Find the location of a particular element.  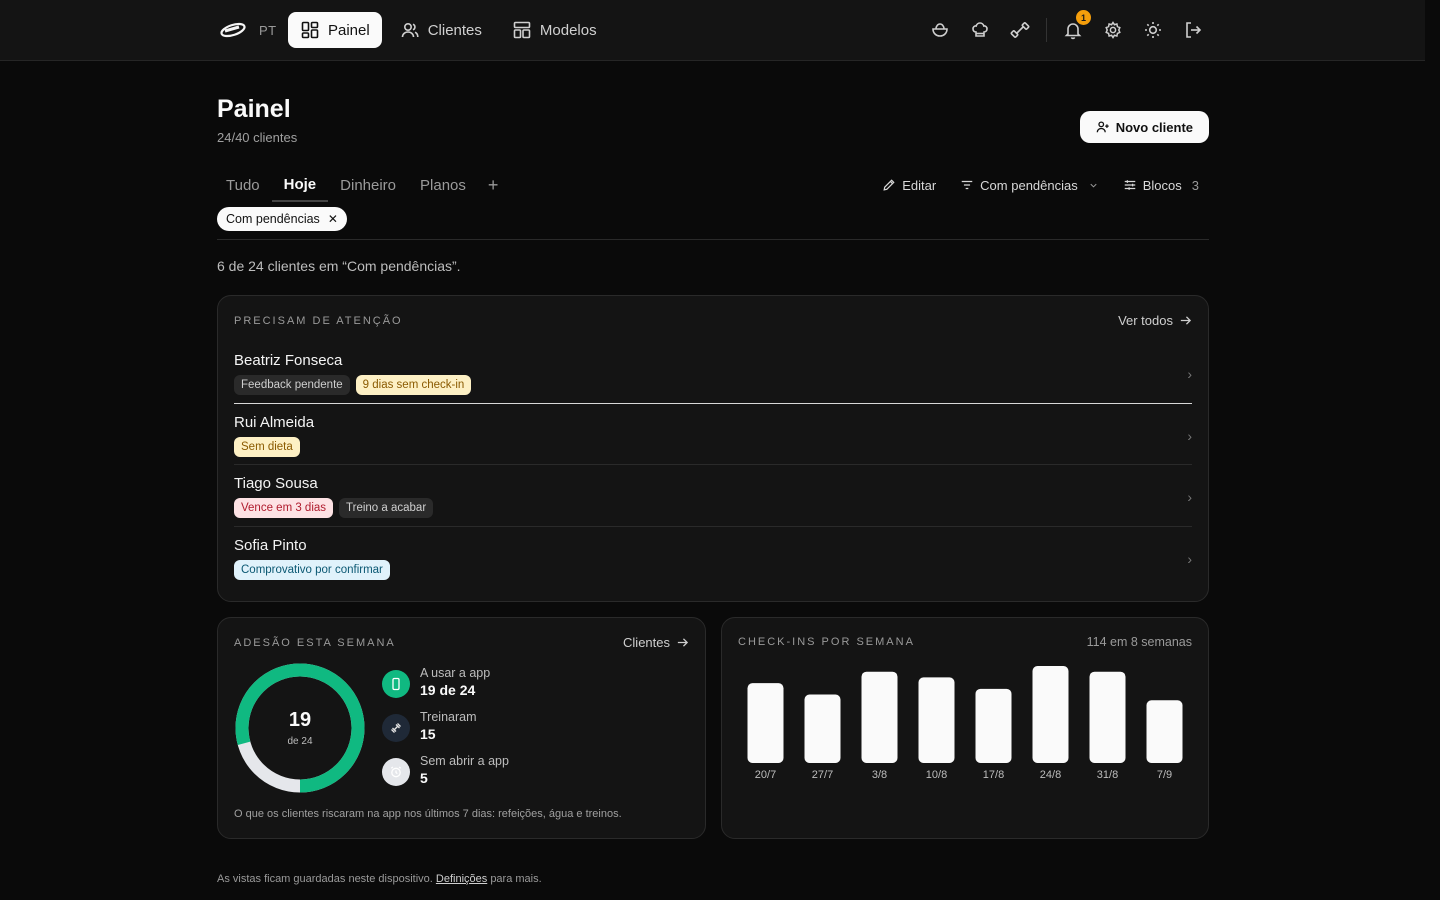

page-title: Painel is located at coordinates (254, 109).